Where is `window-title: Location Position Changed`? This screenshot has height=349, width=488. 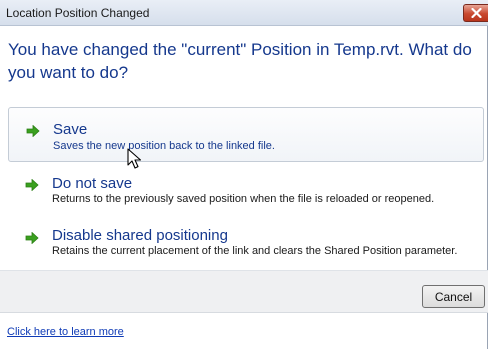
window-title: Location Position Changed is located at coordinates (78, 13).